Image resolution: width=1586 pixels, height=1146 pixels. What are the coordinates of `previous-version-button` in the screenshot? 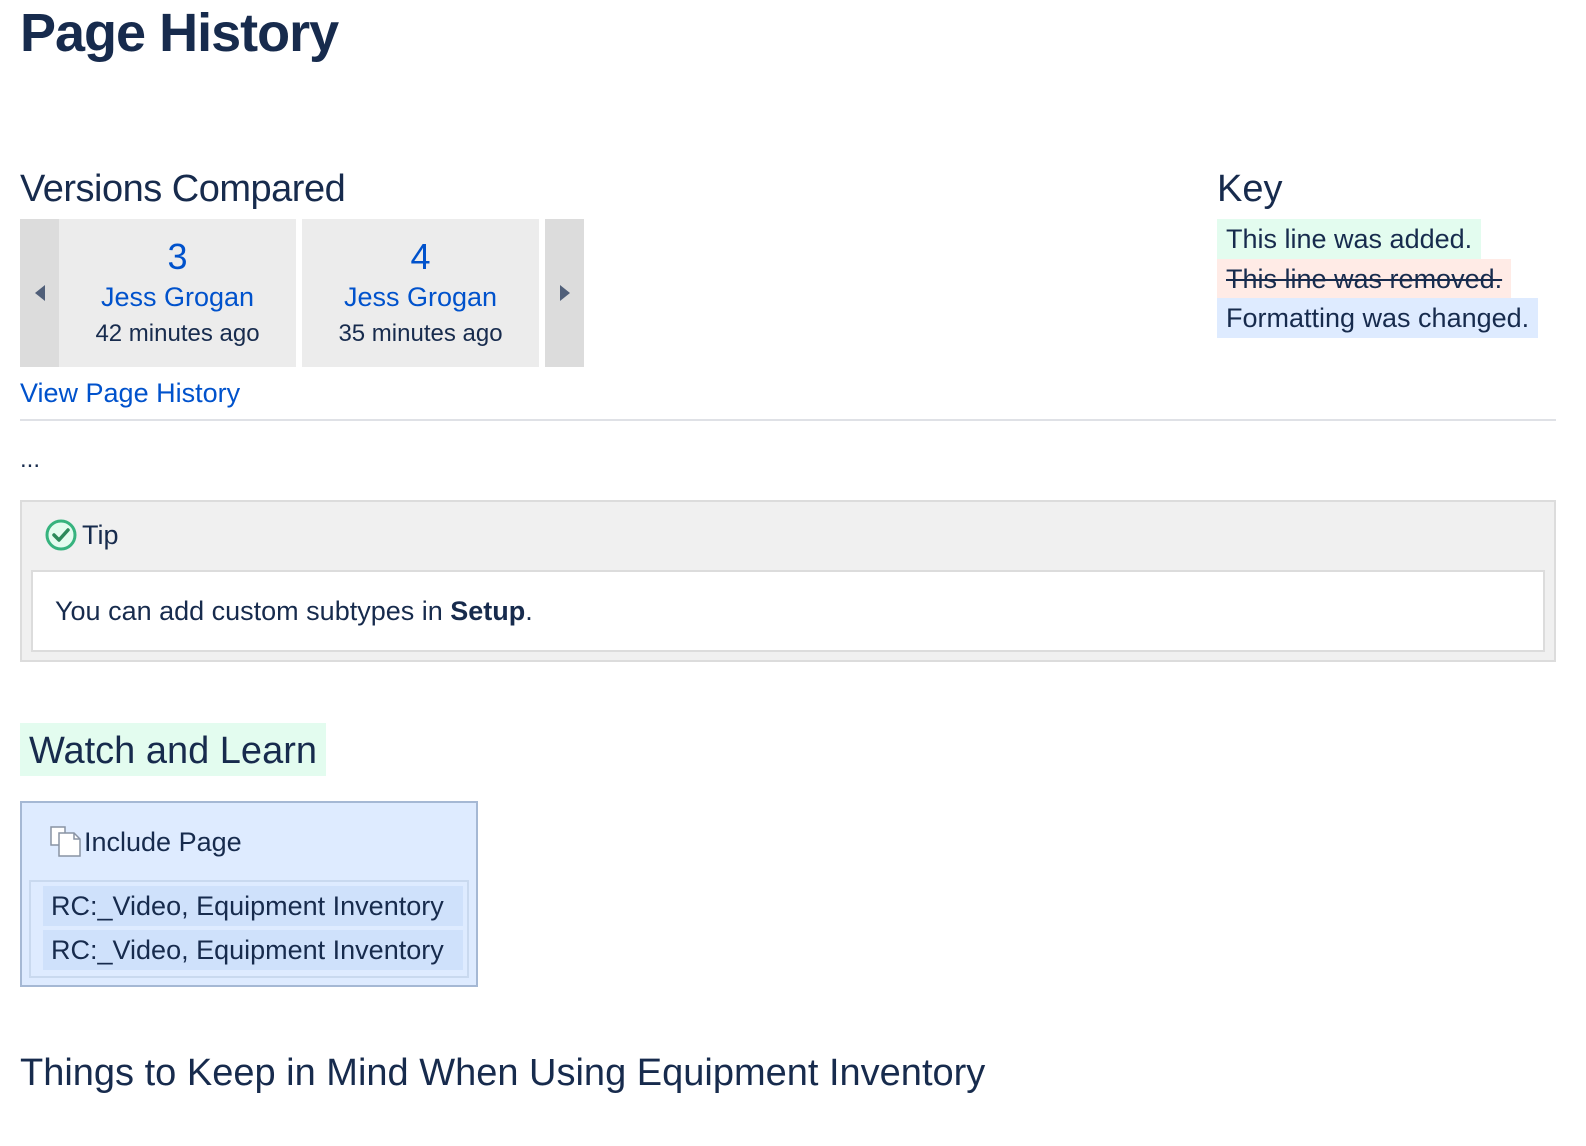 It's located at (39, 293).